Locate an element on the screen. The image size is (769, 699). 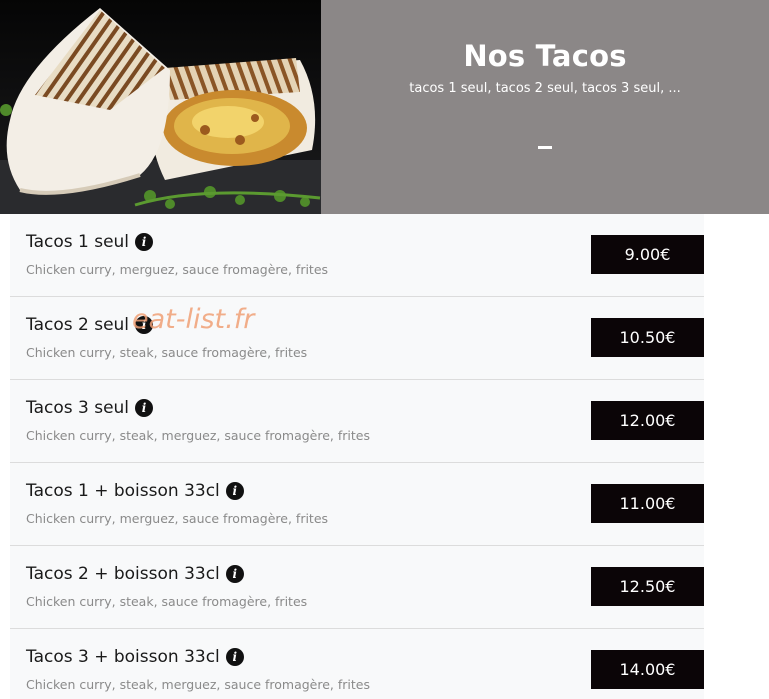
title-divider is located at coordinates (545, 147).